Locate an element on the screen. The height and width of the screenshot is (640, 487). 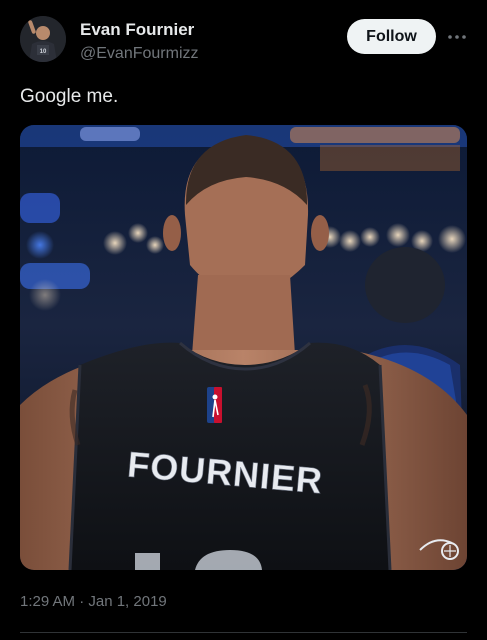
tweet-timestamp: 1:29 AM · Jan 1, 2019 is located at coordinates (93, 601).